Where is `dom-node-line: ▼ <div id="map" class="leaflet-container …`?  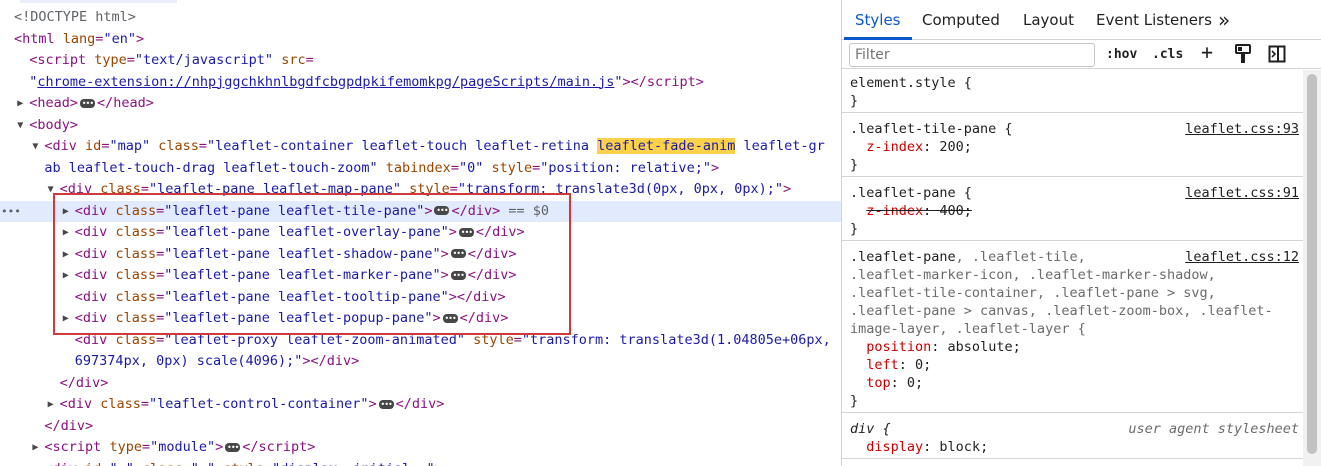 dom-node-line: ▼ <div id="map" class="leaflet-container … is located at coordinates (420, 147).